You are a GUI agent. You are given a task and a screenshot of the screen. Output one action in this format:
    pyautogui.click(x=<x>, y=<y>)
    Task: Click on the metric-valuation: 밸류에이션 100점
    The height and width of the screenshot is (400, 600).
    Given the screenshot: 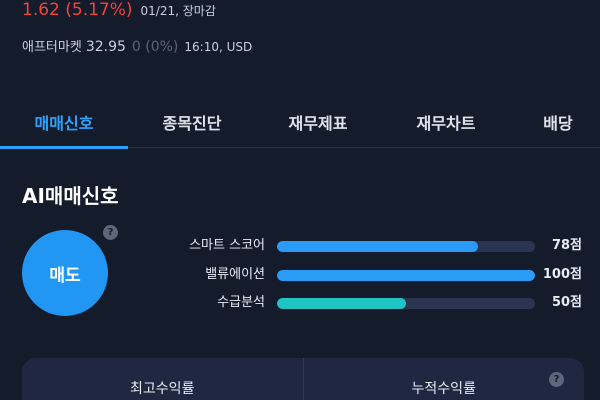 What is the action you would take?
    pyautogui.click(x=370, y=275)
    